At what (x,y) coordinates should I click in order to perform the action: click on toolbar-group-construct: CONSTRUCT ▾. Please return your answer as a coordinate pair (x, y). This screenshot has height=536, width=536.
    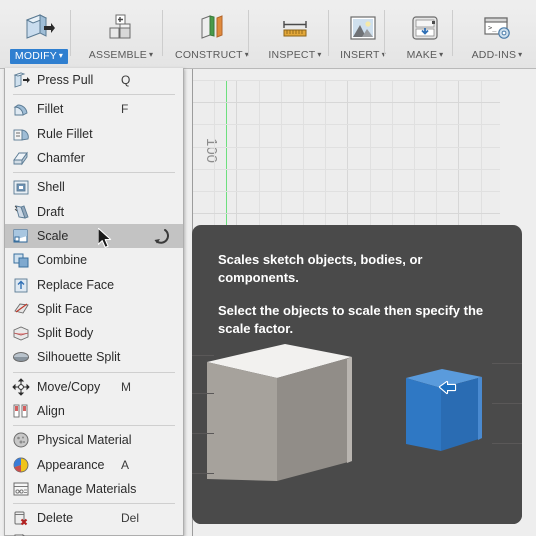
    Looking at the image, I should click on (212, 36).